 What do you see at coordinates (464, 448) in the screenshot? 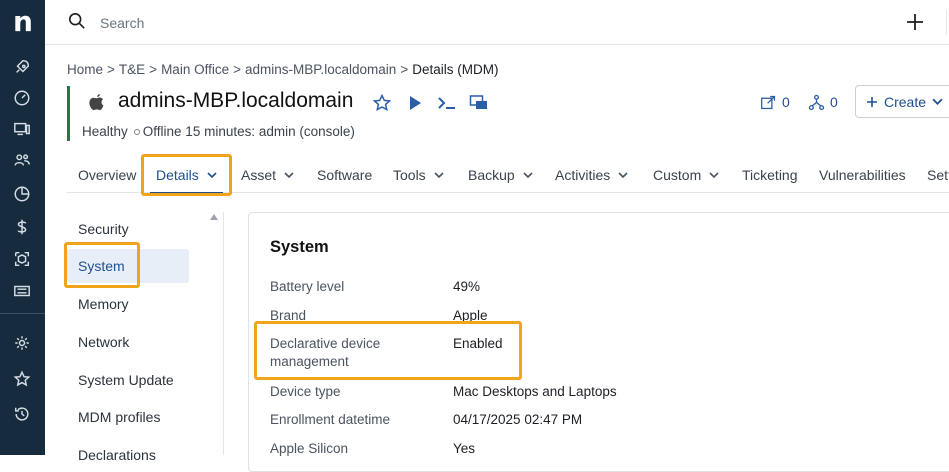
I see `field-value-apple-silicon: Yes` at bounding box center [464, 448].